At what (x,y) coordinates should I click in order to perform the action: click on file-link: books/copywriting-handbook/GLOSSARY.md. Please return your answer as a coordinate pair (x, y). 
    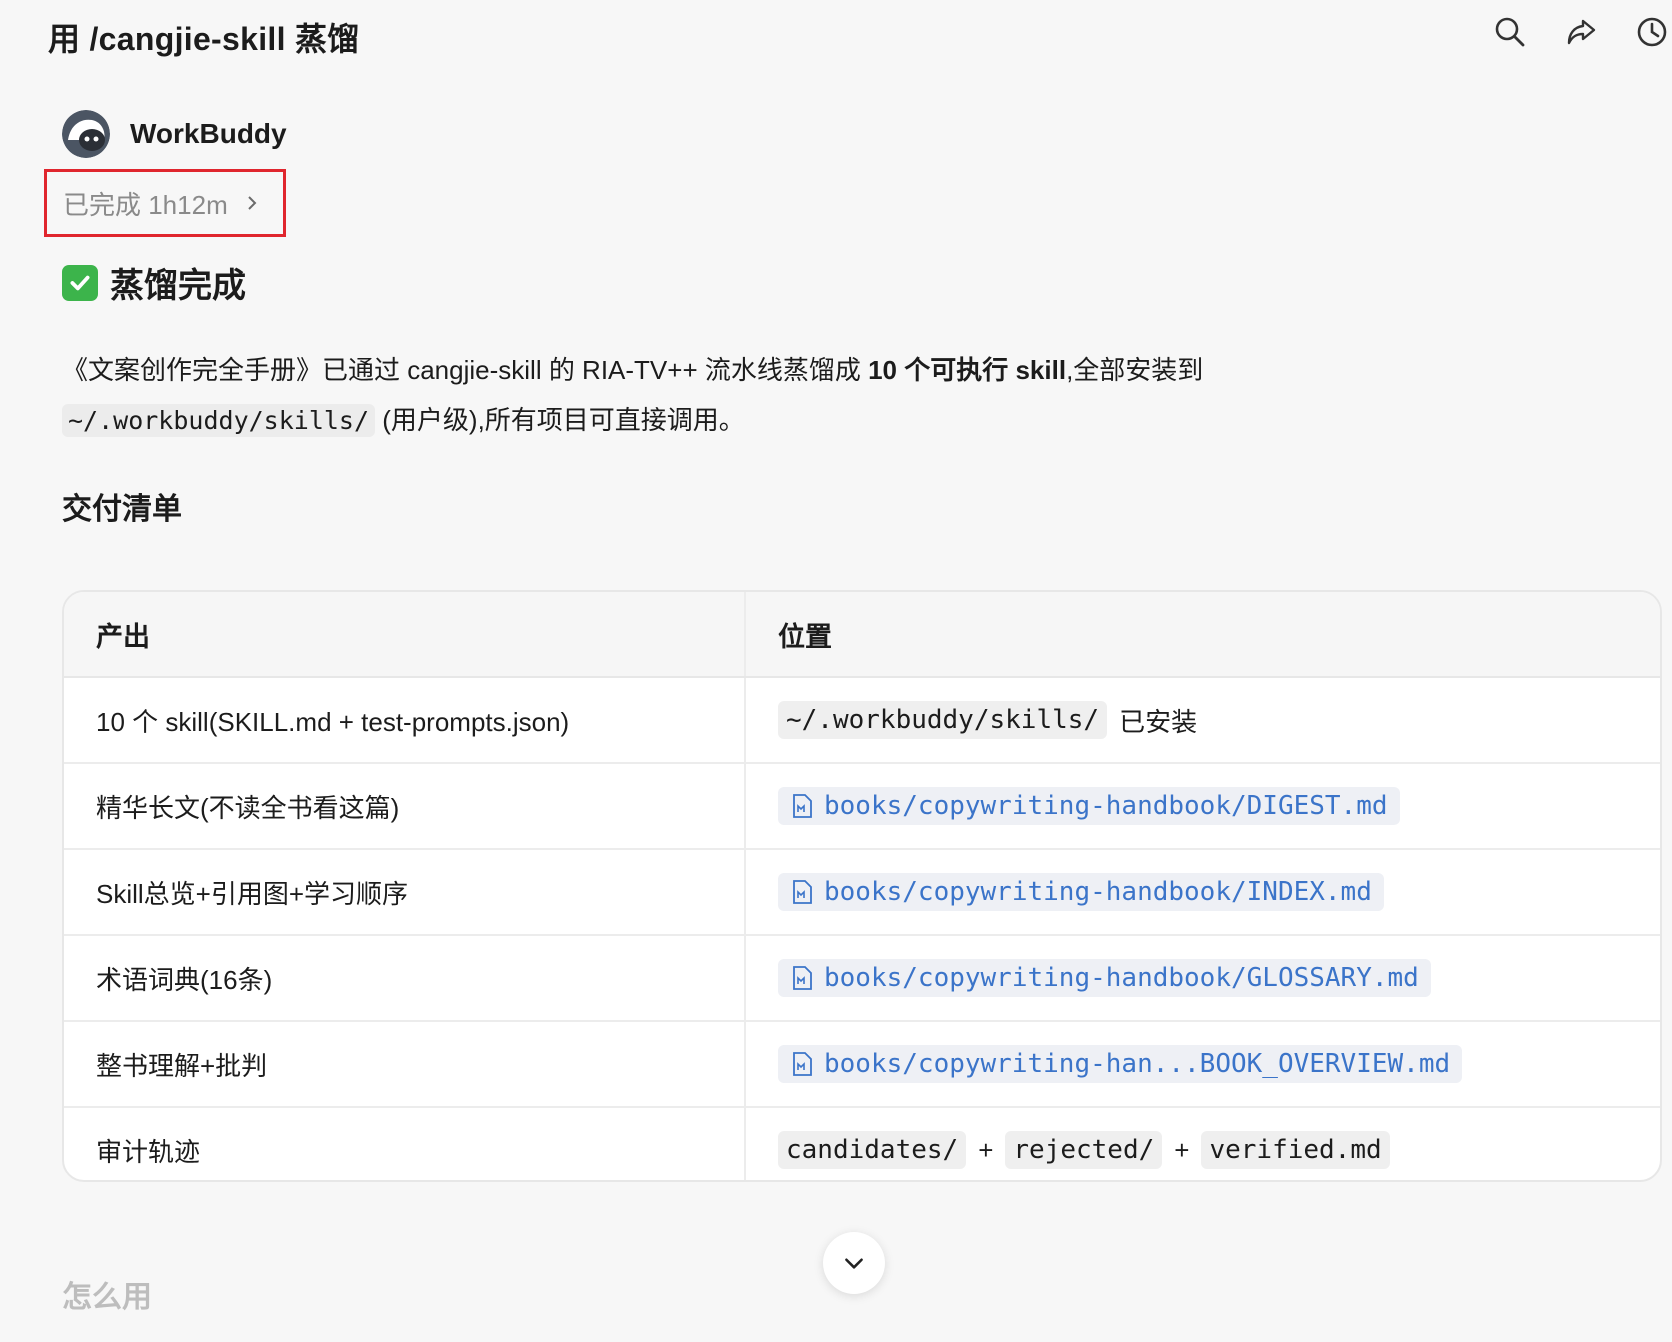
    Looking at the image, I should click on (1104, 978).